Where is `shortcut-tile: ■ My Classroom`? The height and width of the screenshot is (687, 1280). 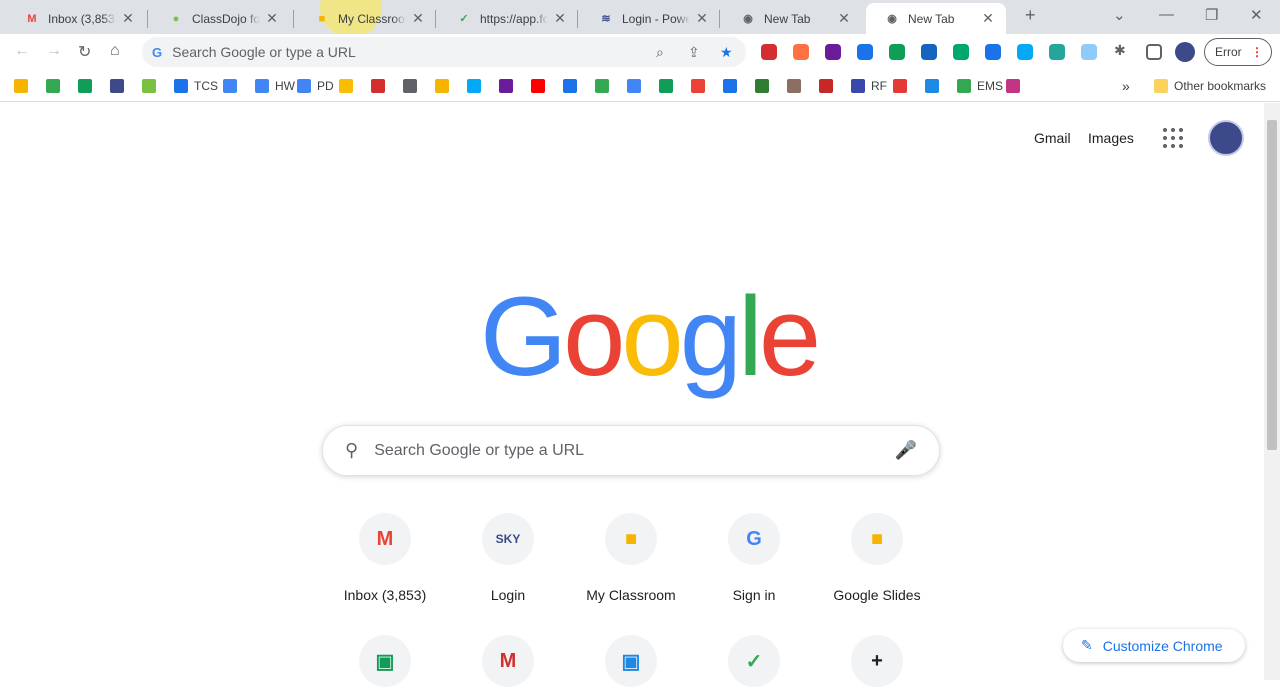 shortcut-tile: ■ My Classroom is located at coordinates (631, 558).